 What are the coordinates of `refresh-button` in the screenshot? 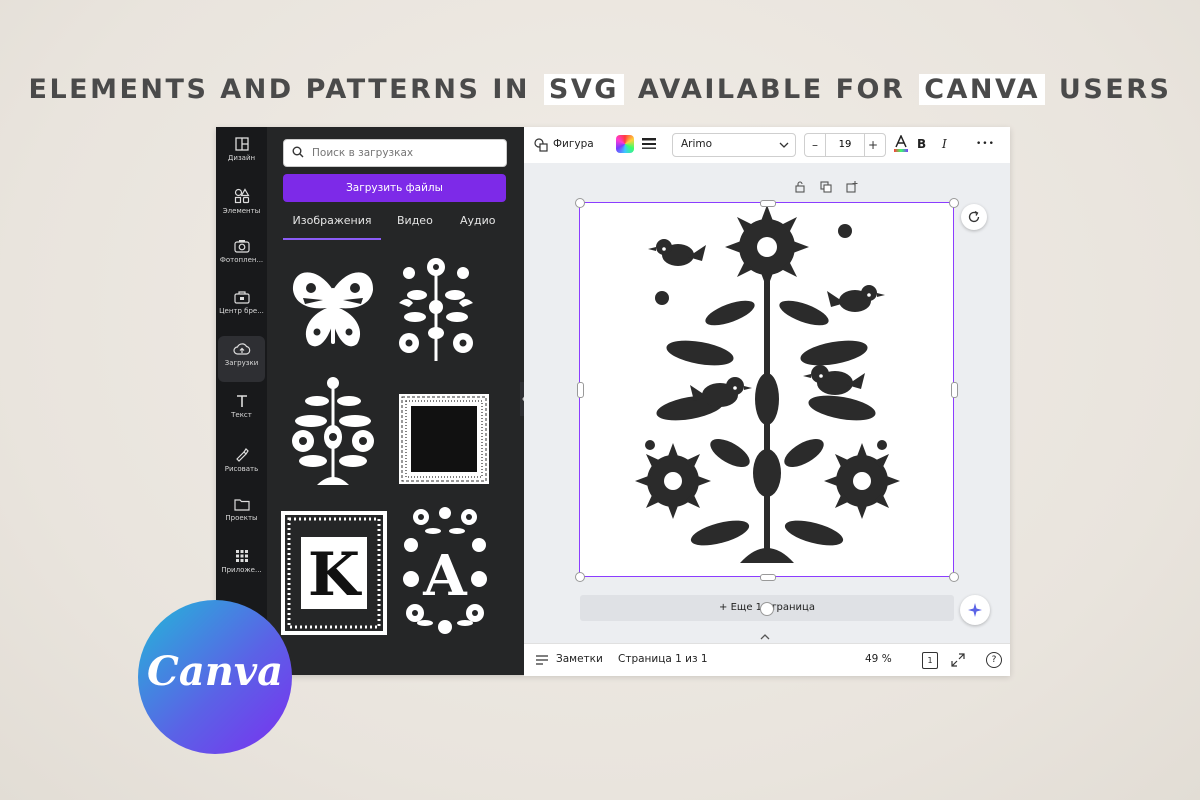 It's located at (974, 217).